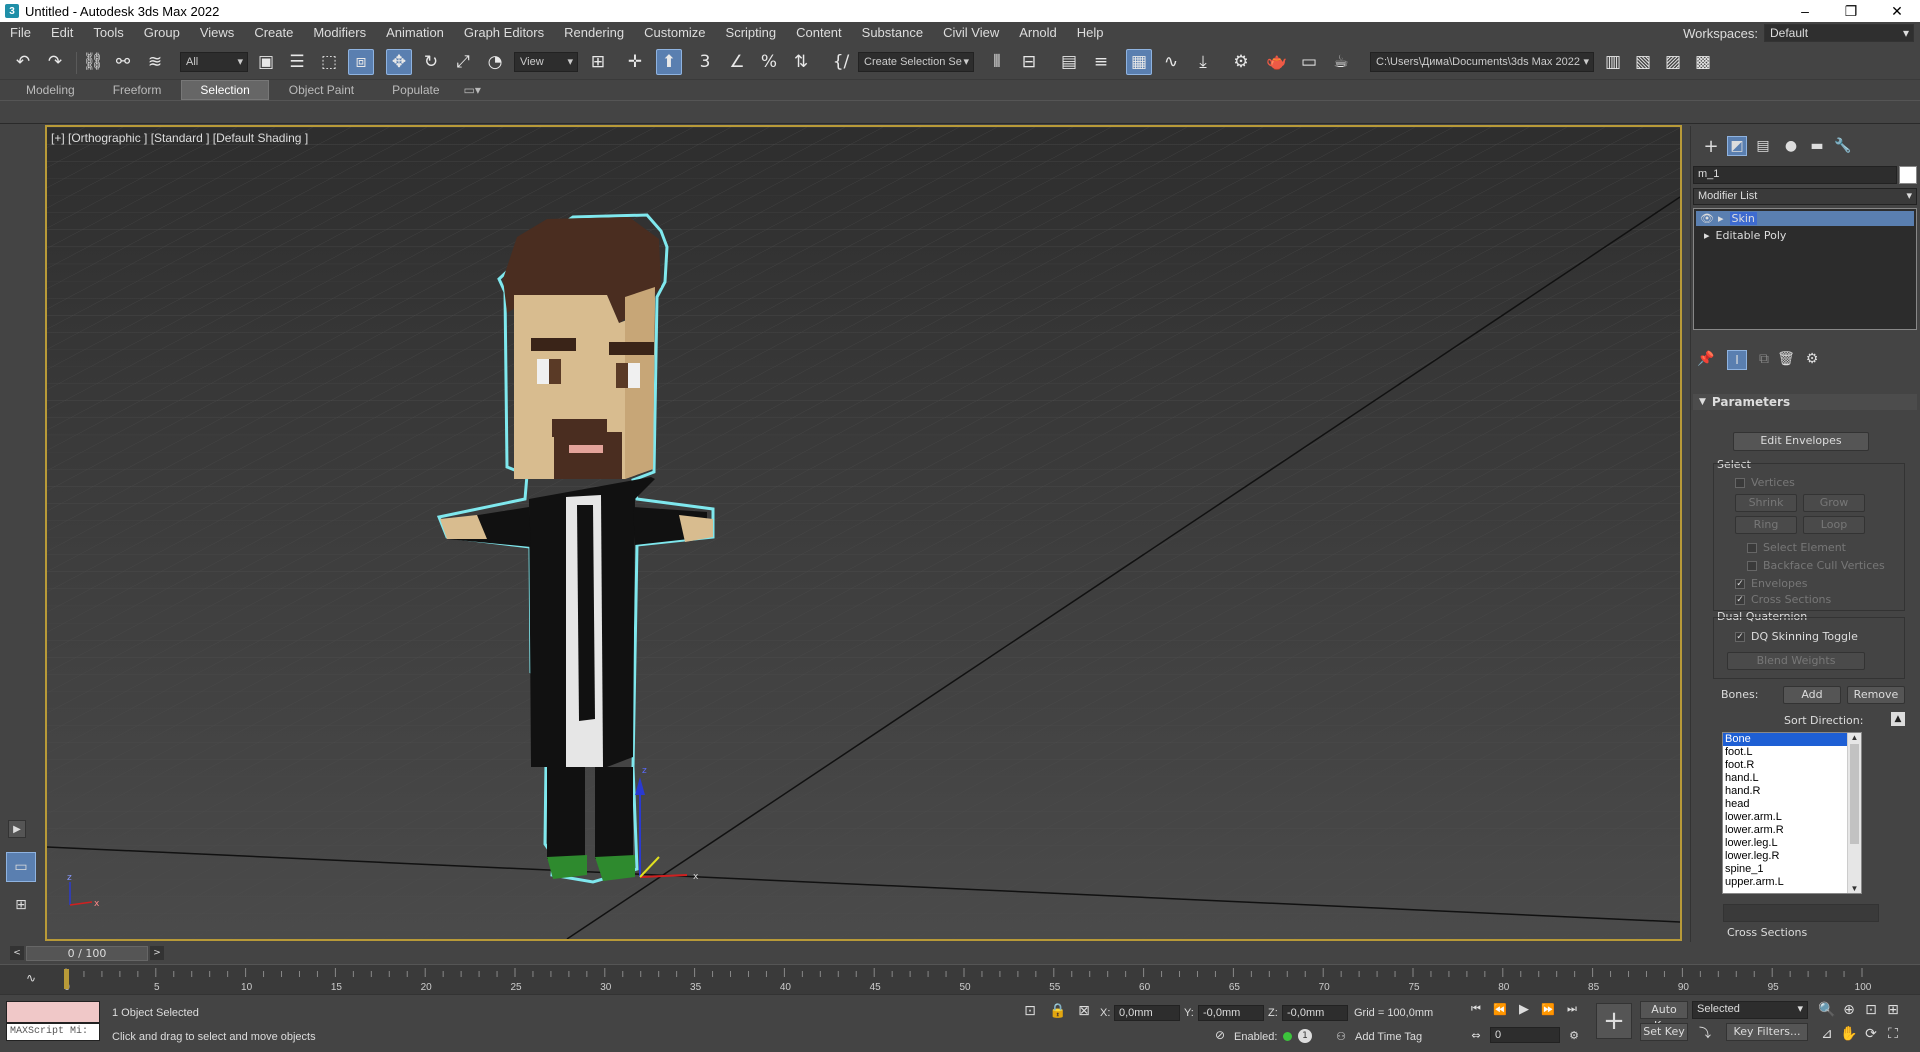  What do you see at coordinates (273, 33) in the screenshot?
I see `menu-create: Create` at bounding box center [273, 33].